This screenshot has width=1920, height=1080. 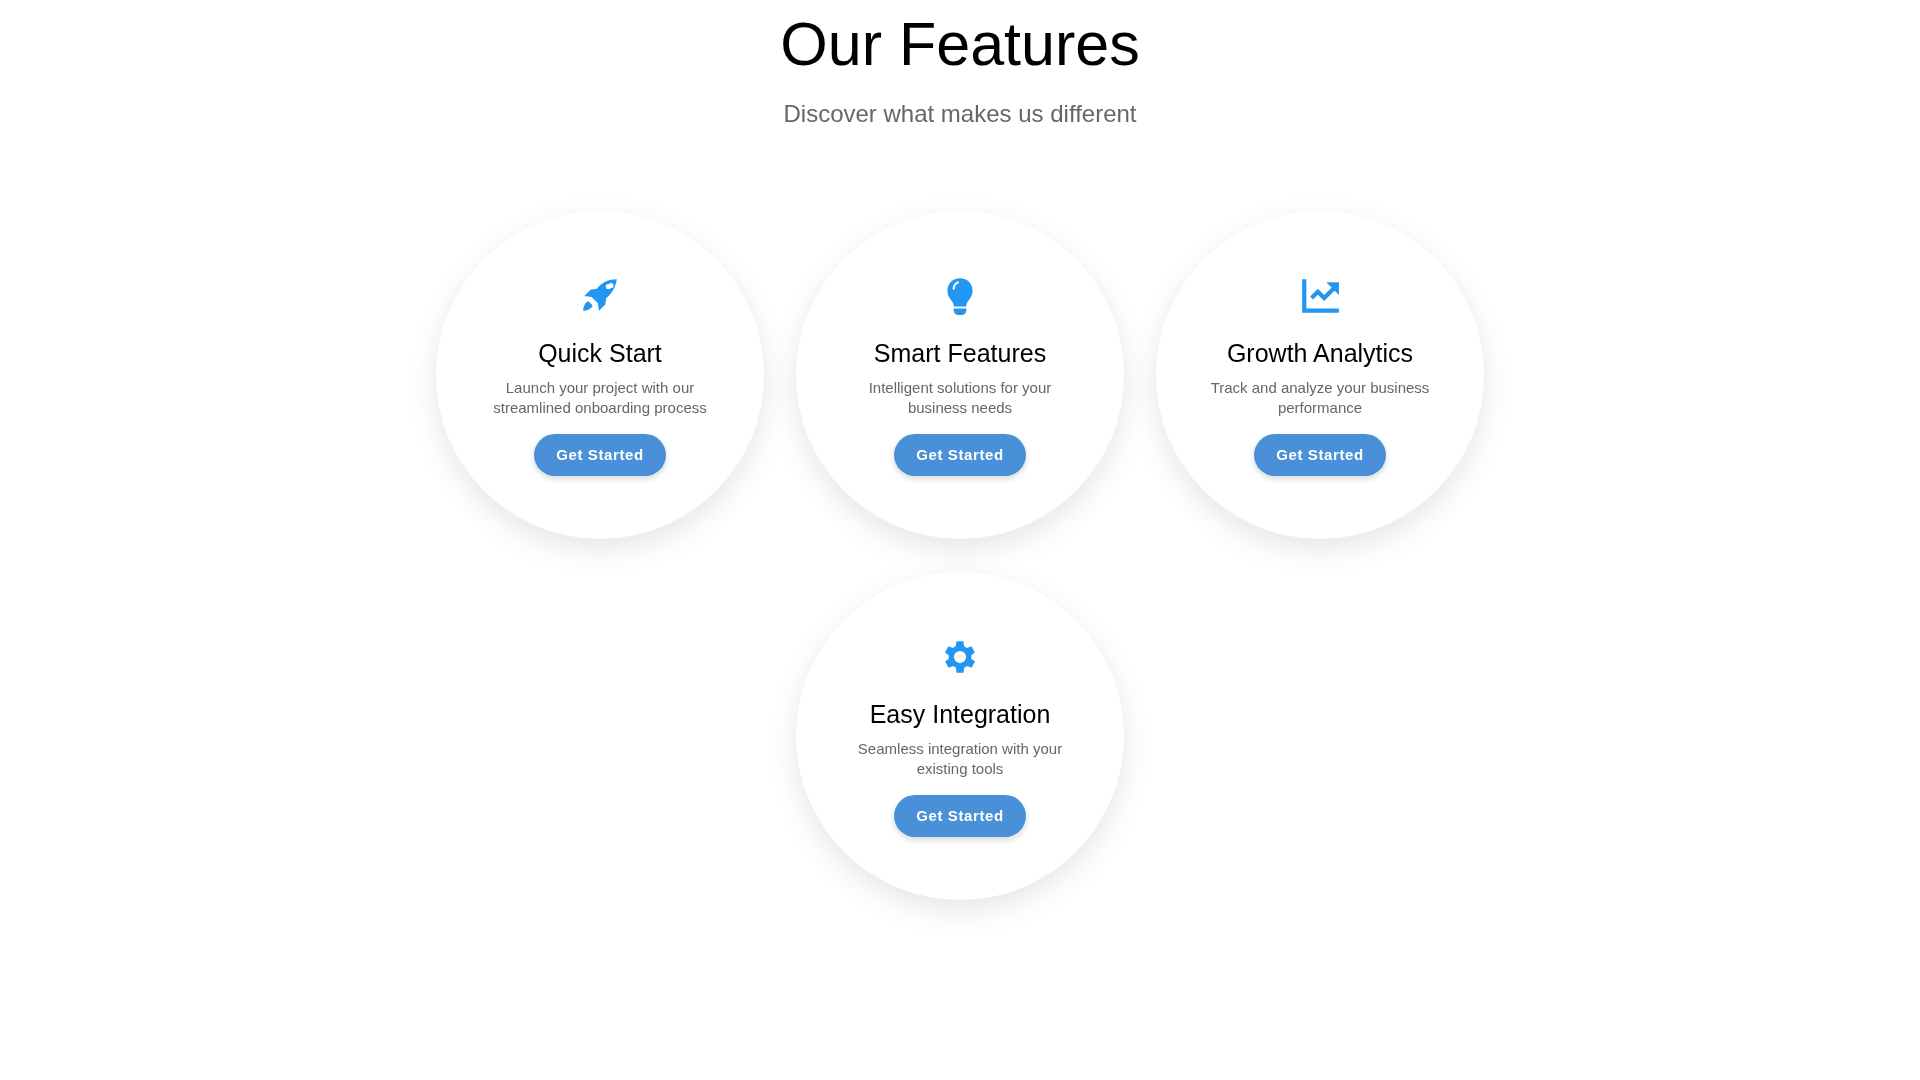 What do you see at coordinates (960, 758) in the screenshot?
I see `feature-description: Seamless integration with your existing tools` at bounding box center [960, 758].